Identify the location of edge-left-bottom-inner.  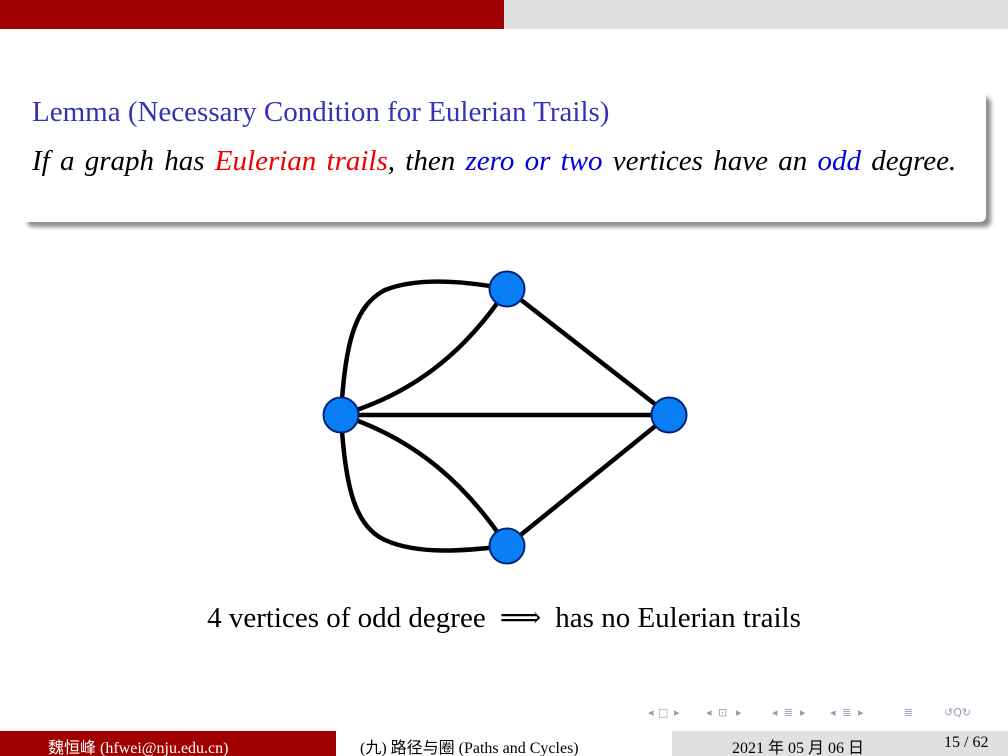
(424, 480).